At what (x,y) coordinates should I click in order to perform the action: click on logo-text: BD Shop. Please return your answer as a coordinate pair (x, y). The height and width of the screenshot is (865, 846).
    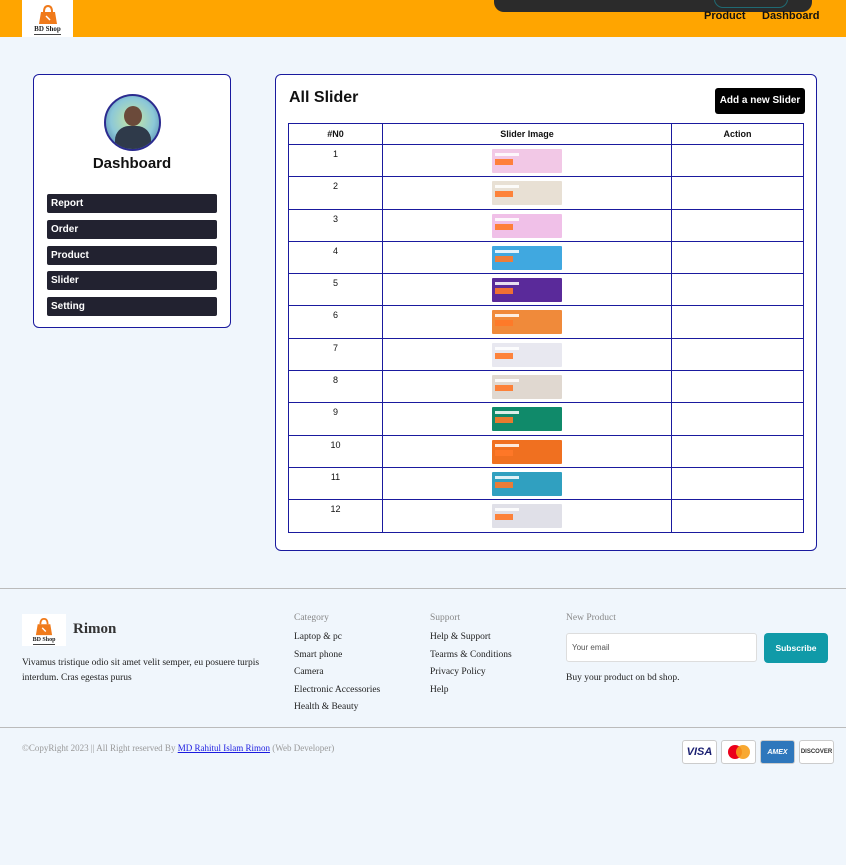
    Looking at the image, I should click on (47, 30).